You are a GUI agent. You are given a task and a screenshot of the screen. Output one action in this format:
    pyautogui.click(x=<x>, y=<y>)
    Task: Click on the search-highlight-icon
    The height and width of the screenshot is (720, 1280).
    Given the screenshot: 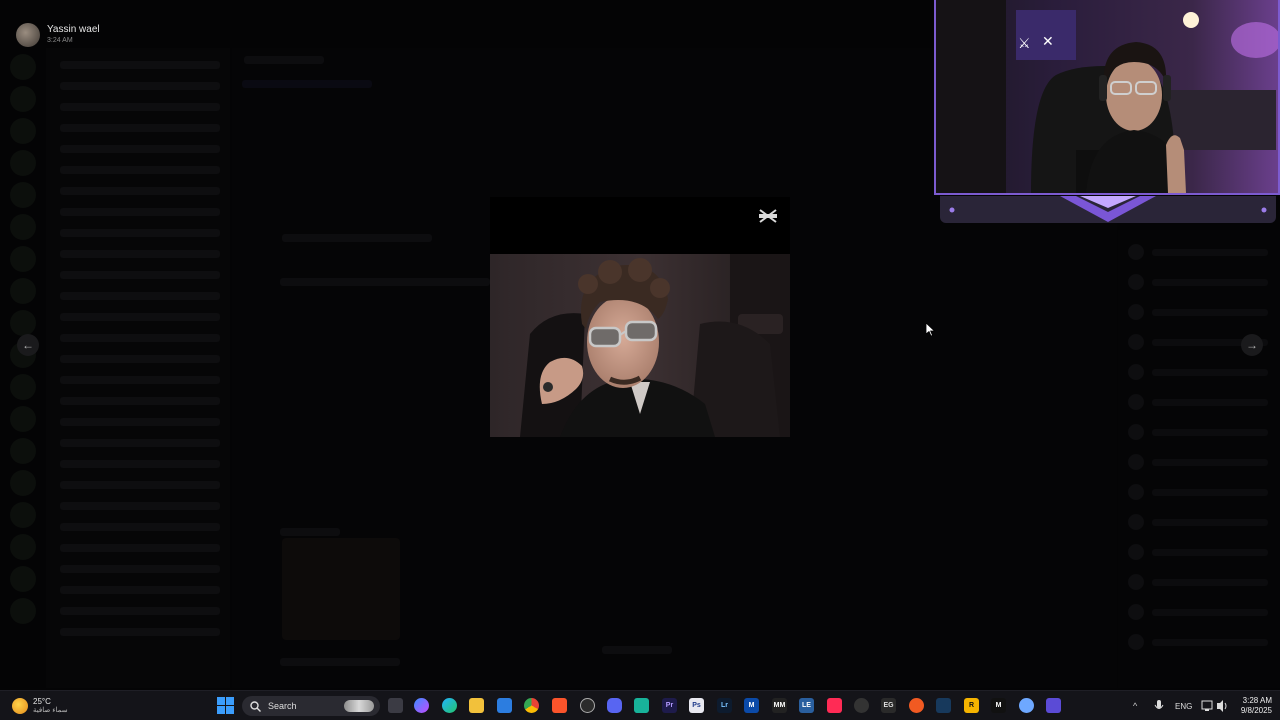 What is the action you would take?
    pyautogui.click(x=359, y=706)
    